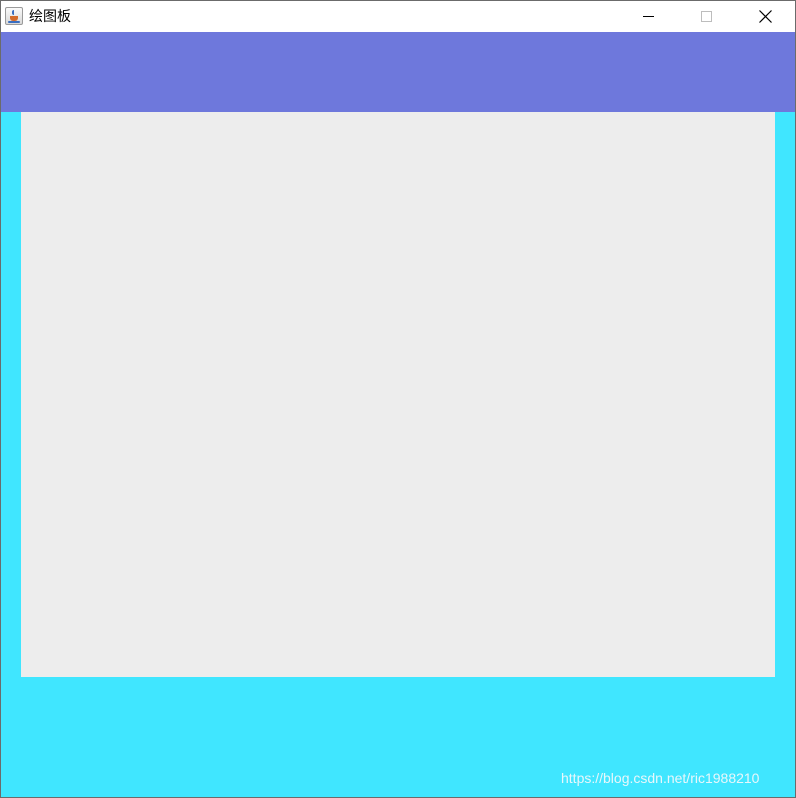  I want to click on window-title: 绘图板, so click(50, 17).